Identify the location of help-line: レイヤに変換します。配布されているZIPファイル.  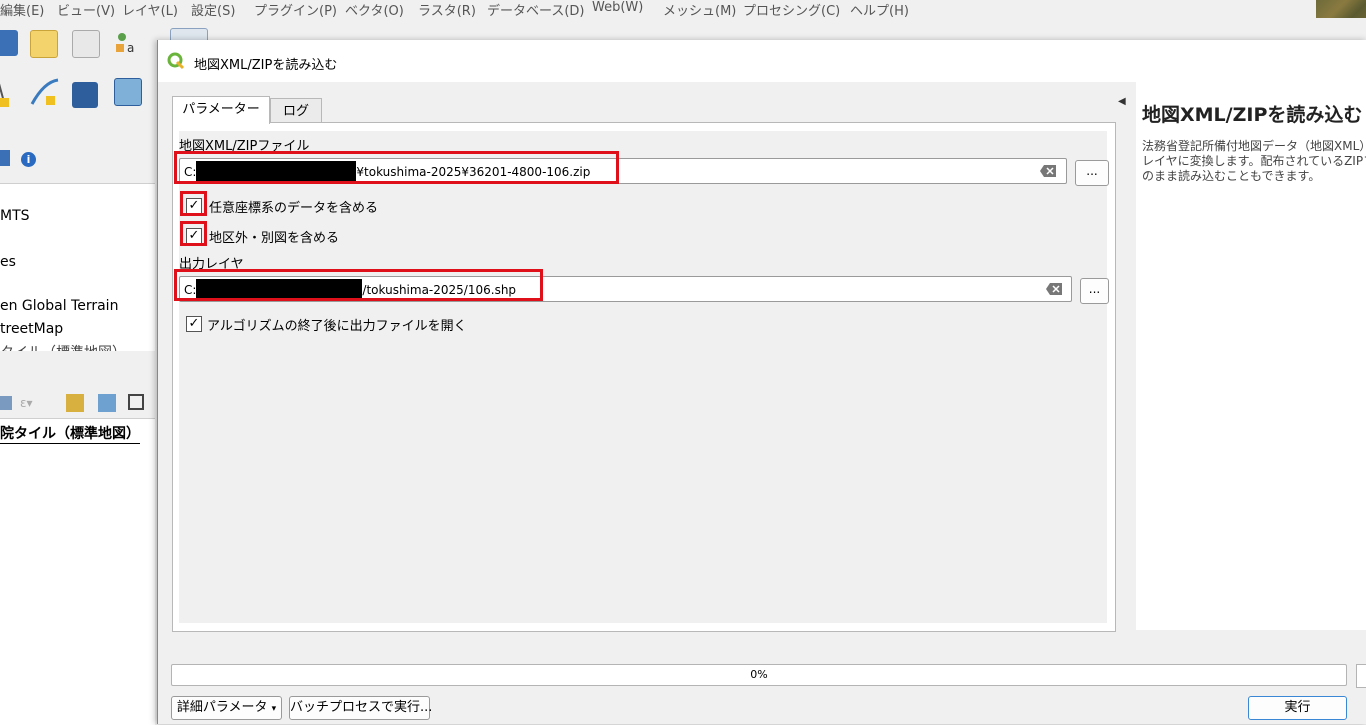
(1254, 161).